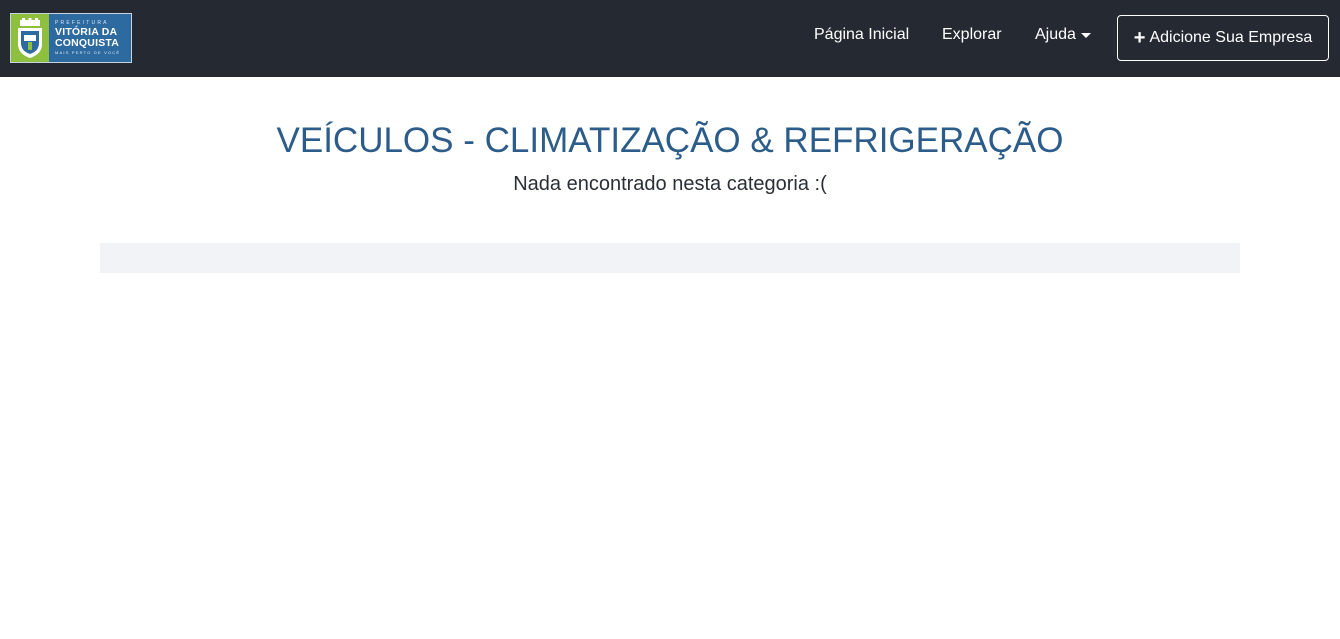  I want to click on nav-home-link: Página Inicial, so click(861, 35).